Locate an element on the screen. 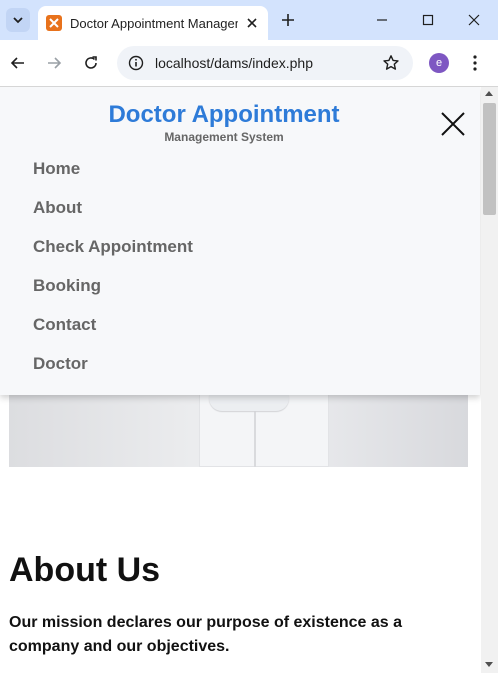  browser-toolbar: localhost/dams/index.php e is located at coordinates (249, 63).